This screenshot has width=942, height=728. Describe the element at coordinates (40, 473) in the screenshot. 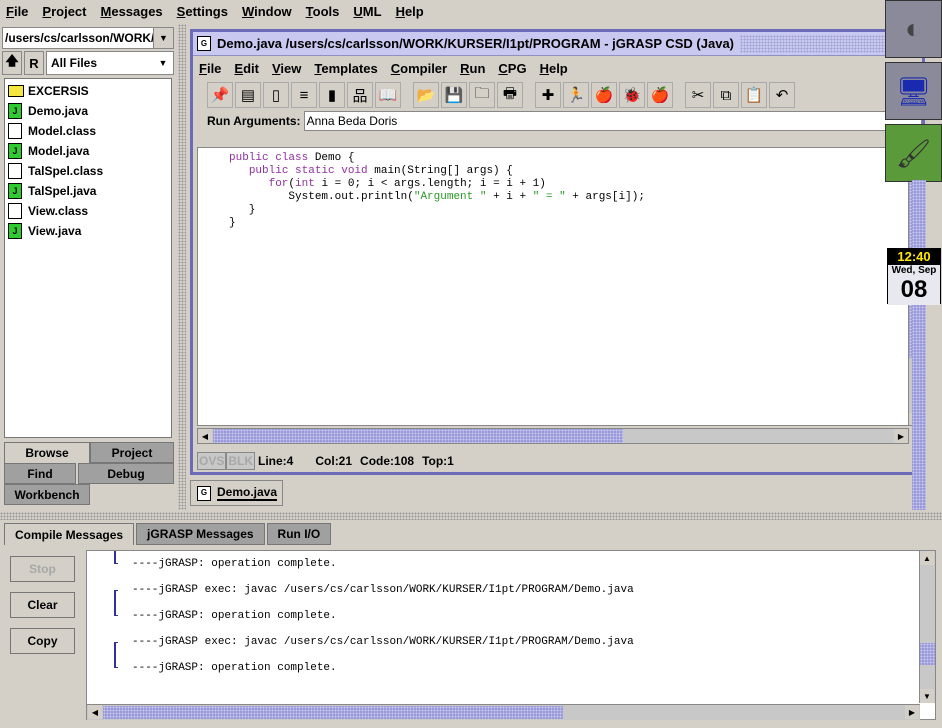

I see `tab-find: Find` at that location.